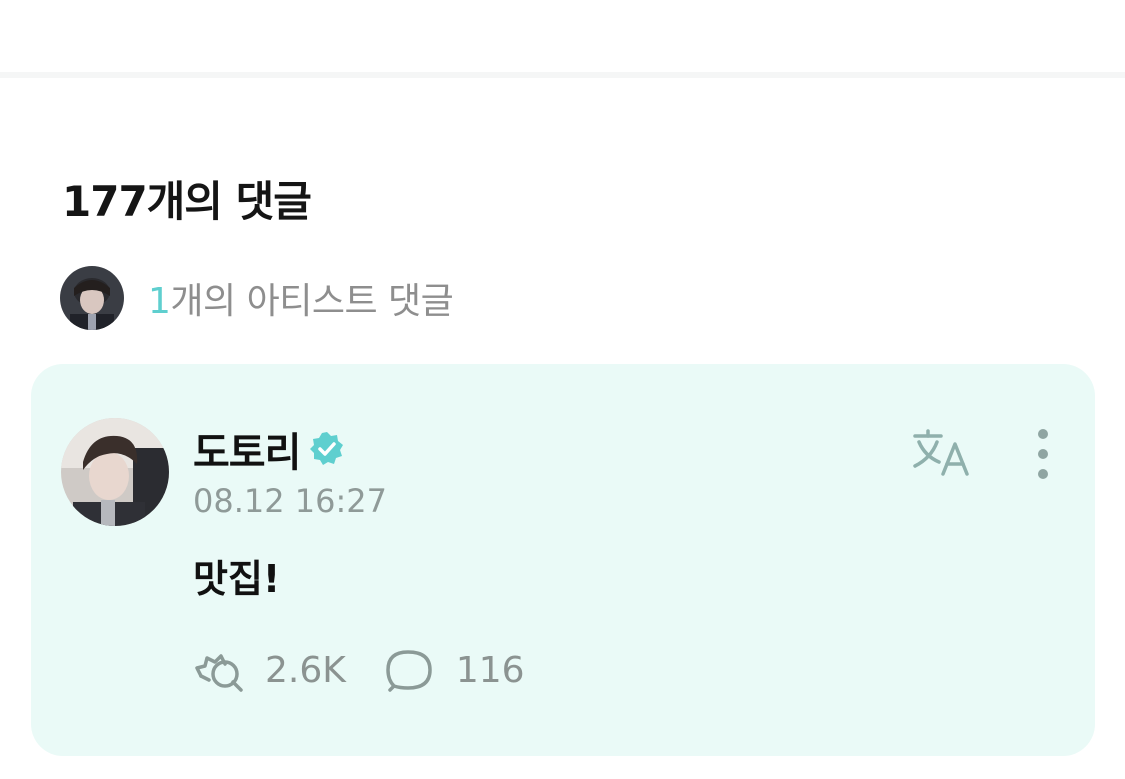  What do you see at coordinates (290, 501) in the screenshot?
I see `comment-timestamp: 08.12 16:27` at bounding box center [290, 501].